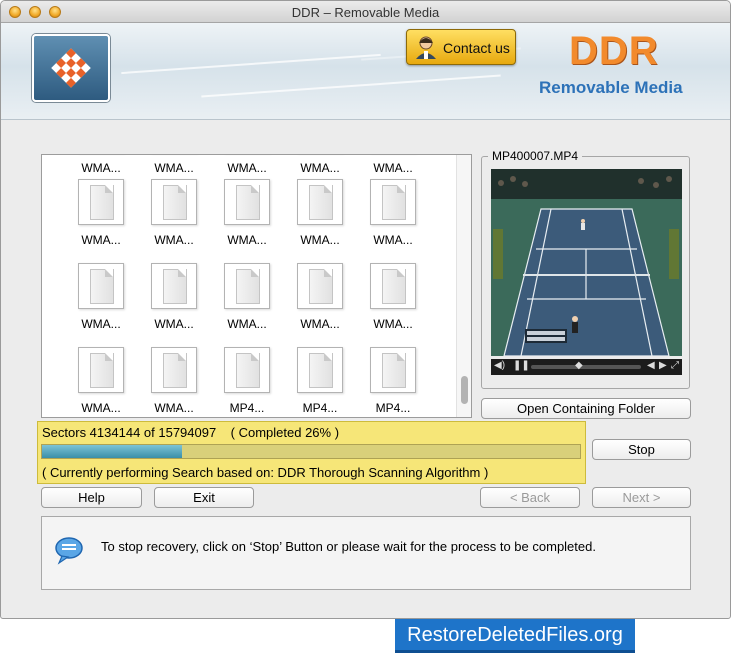 This screenshot has width=732, height=653. I want to click on contact-us-label: Contact us, so click(476, 48).